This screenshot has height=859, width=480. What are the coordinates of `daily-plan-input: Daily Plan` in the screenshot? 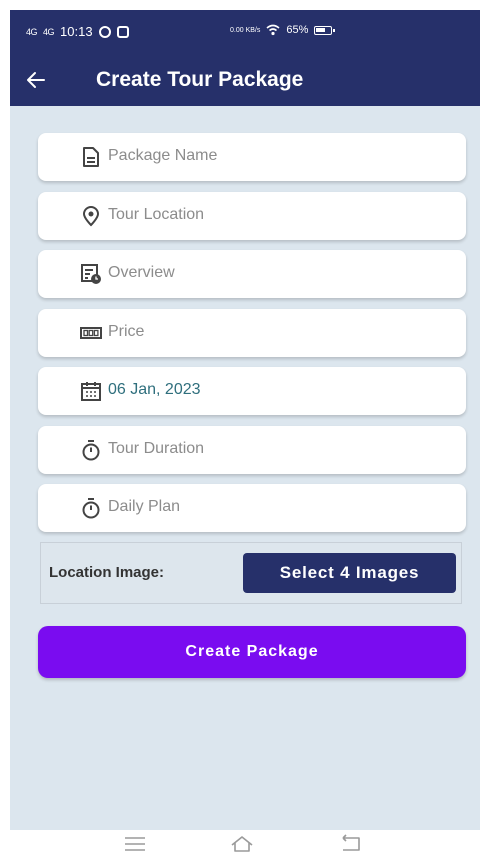 It's located at (144, 507).